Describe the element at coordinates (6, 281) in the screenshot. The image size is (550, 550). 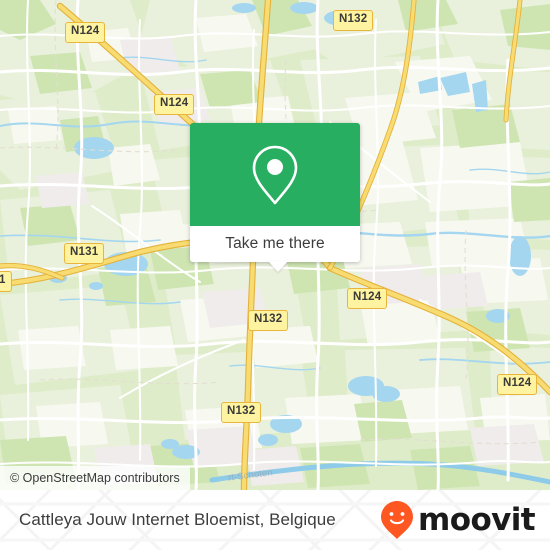
I see `road-shield: 1` at that location.